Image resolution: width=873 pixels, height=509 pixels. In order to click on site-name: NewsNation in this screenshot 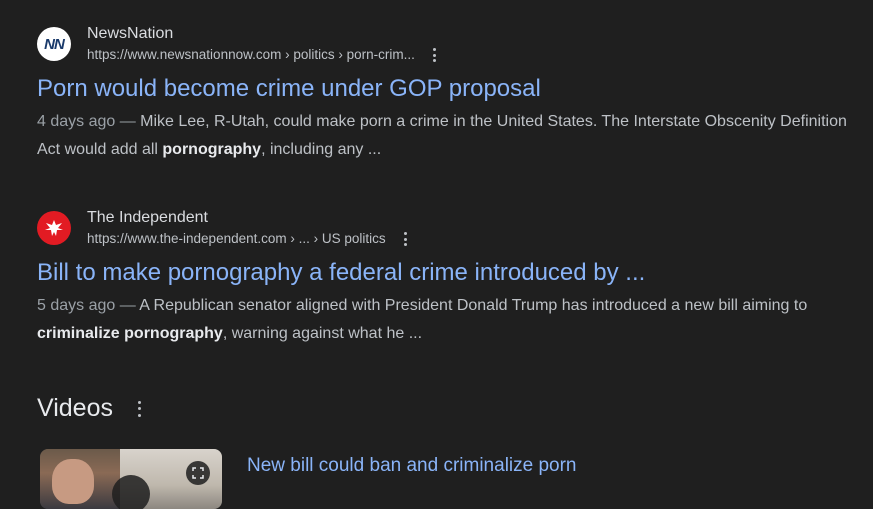, I will do `click(130, 33)`.